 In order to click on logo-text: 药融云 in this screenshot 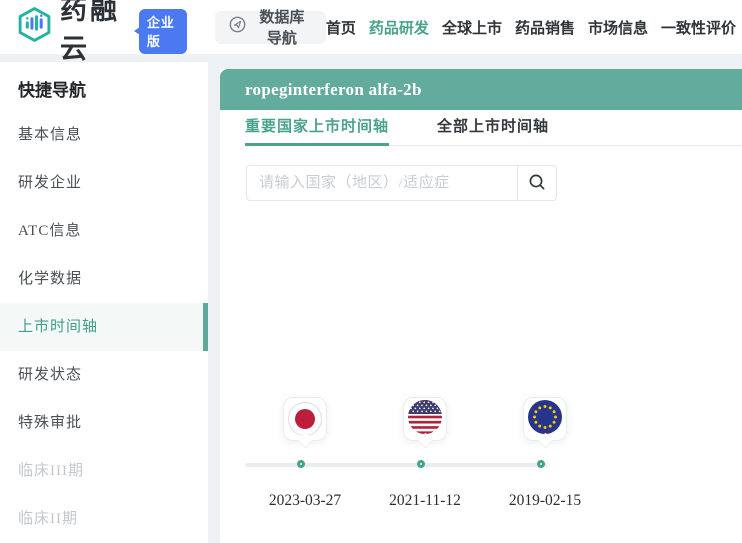, I will do `click(90, 32)`.